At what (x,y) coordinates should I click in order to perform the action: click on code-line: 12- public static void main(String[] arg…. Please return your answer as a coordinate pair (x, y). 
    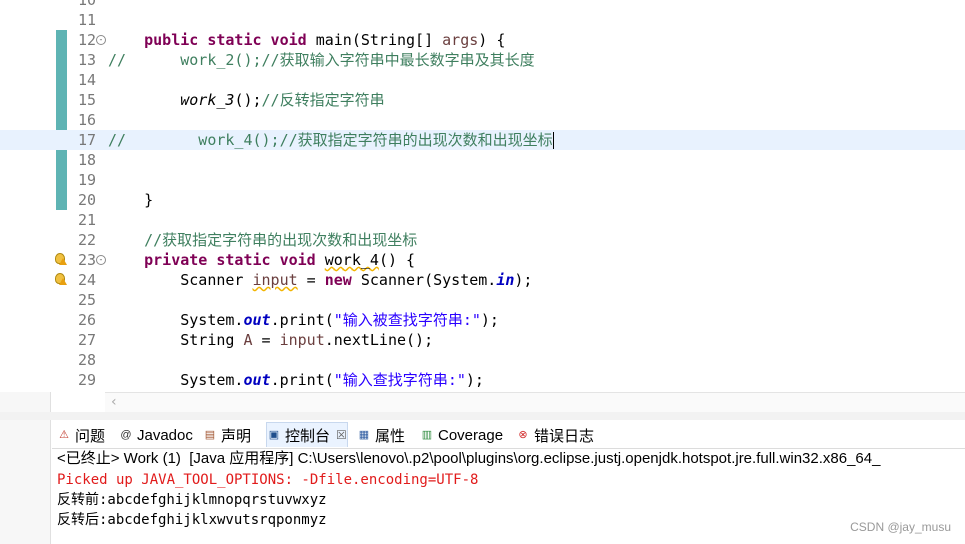
    Looking at the image, I should click on (482, 40).